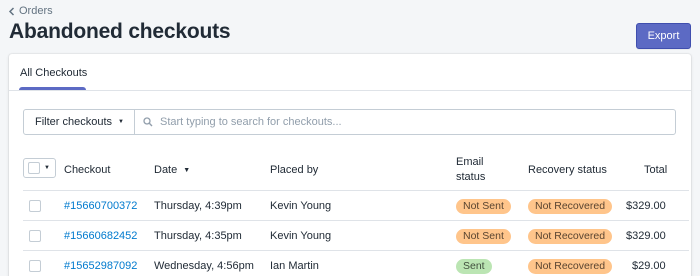 The image size is (700, 276). Describe the element at coordinates (410, 122) in the screenshot. I see `search-input` at that location.